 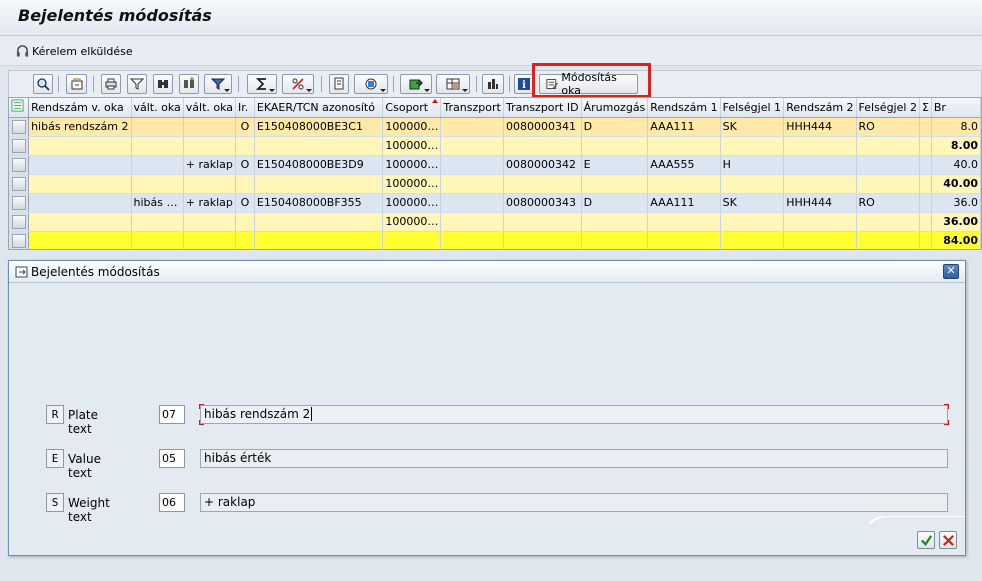 What do you see at coordinates (956, 108) in the screenshot?
I see `column-header: Br` at bounding box center [956, 108].